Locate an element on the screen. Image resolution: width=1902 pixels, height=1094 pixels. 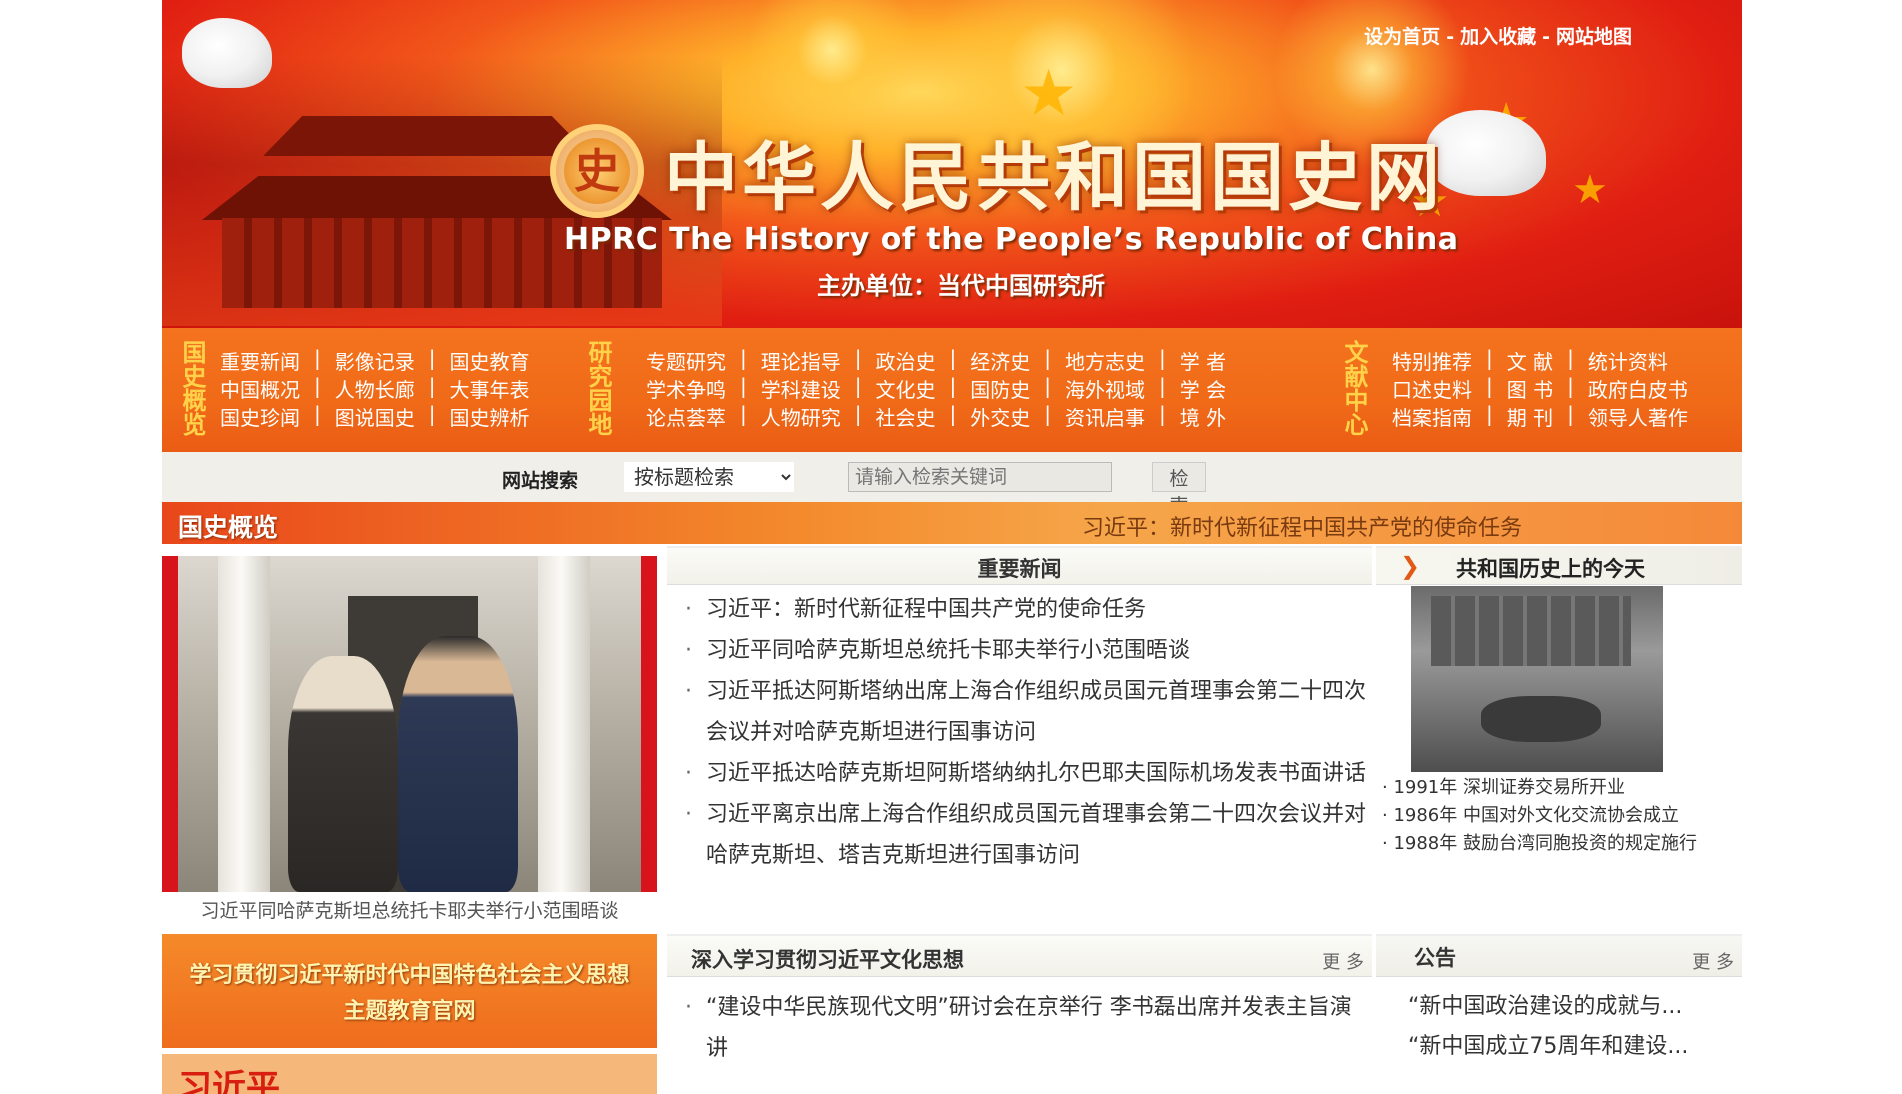
featured-photo is located at coordinates (409, 724).